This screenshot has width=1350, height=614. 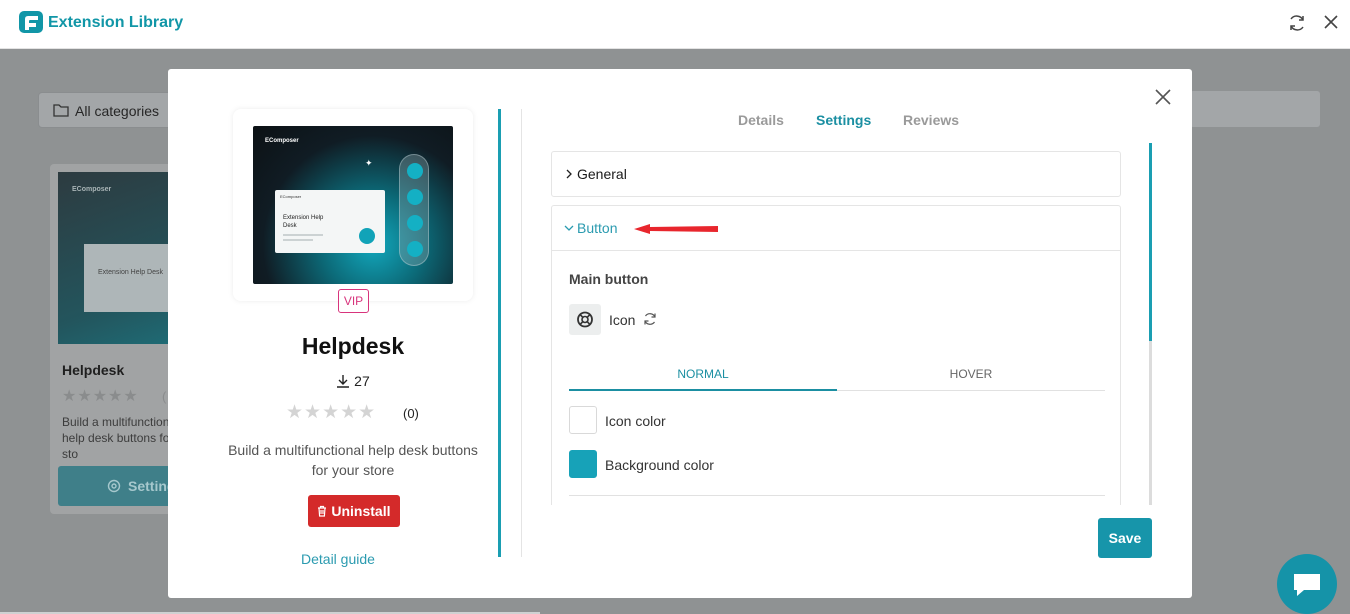 I want to click on state-tab-normal: NORMAL, so click(x=703, y=374).